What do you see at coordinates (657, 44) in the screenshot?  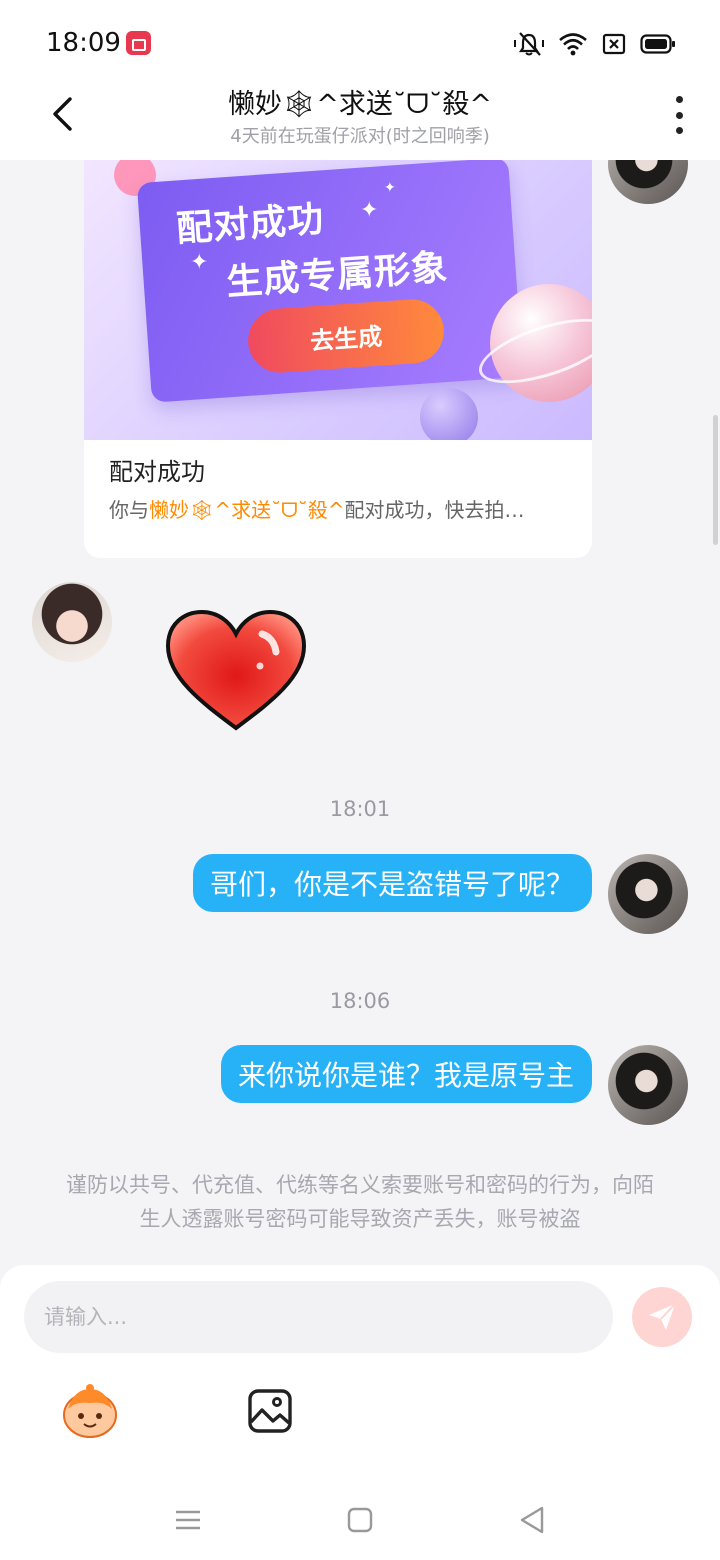 I see `battery-icon` at bounding box center [657, 44].